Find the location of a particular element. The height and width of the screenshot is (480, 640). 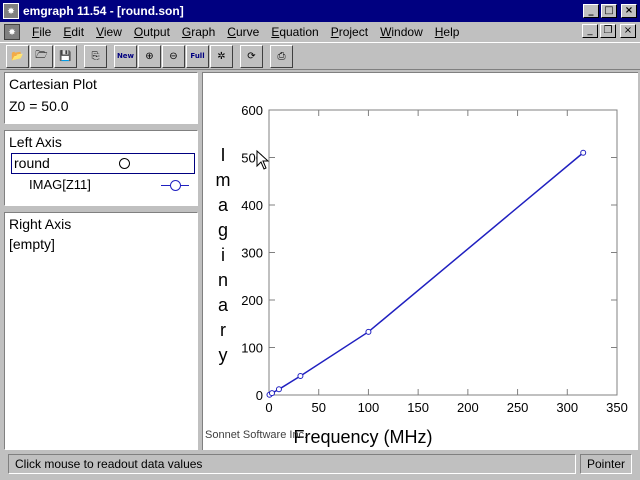

document-icon: ✸ is located at coordinates (12, 31).